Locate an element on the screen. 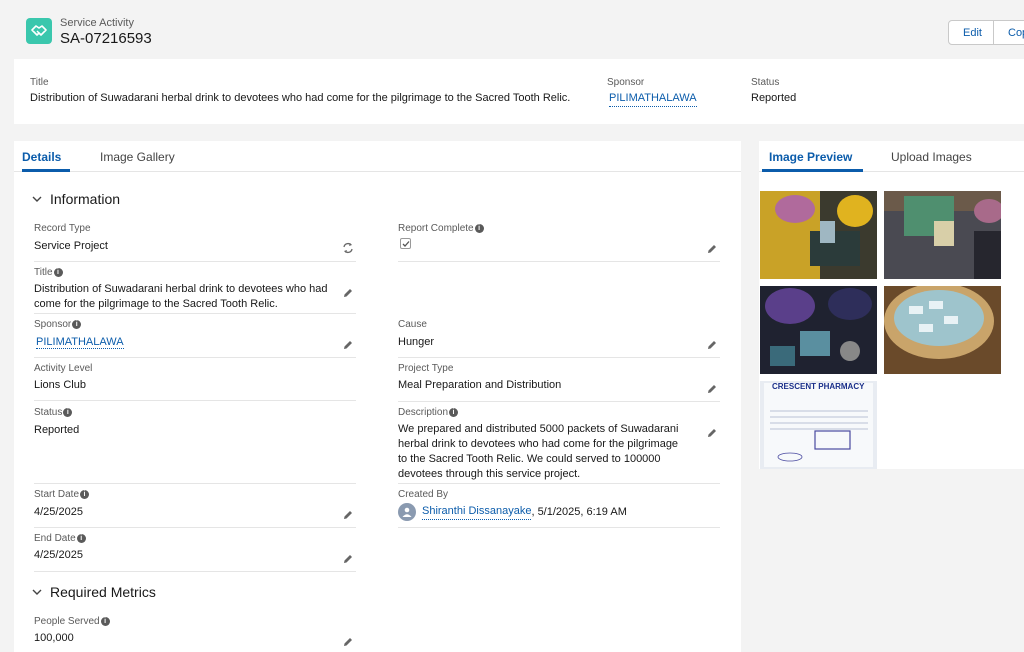  highlight-sponsor-link: PILIMATHALAWA is located at coordinates (653, 99).